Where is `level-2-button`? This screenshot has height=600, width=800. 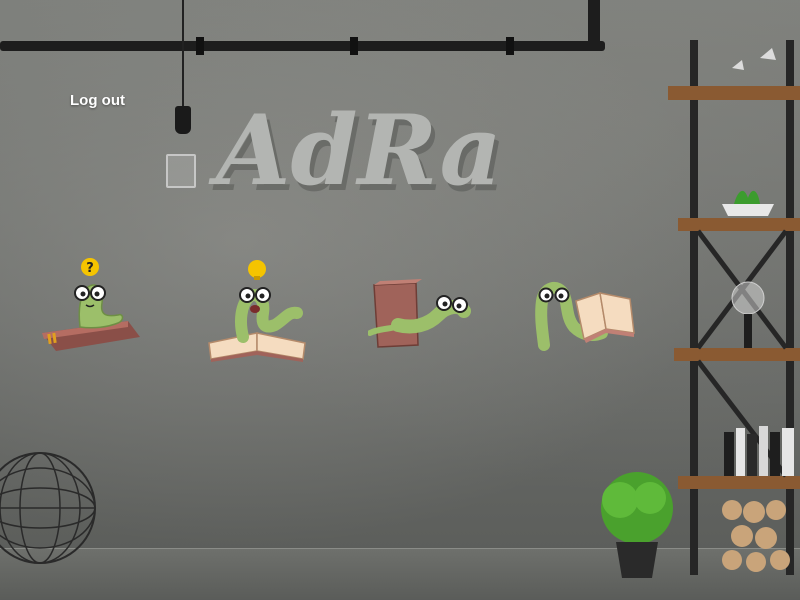 level-2-button is located at coordinates (260, 312).